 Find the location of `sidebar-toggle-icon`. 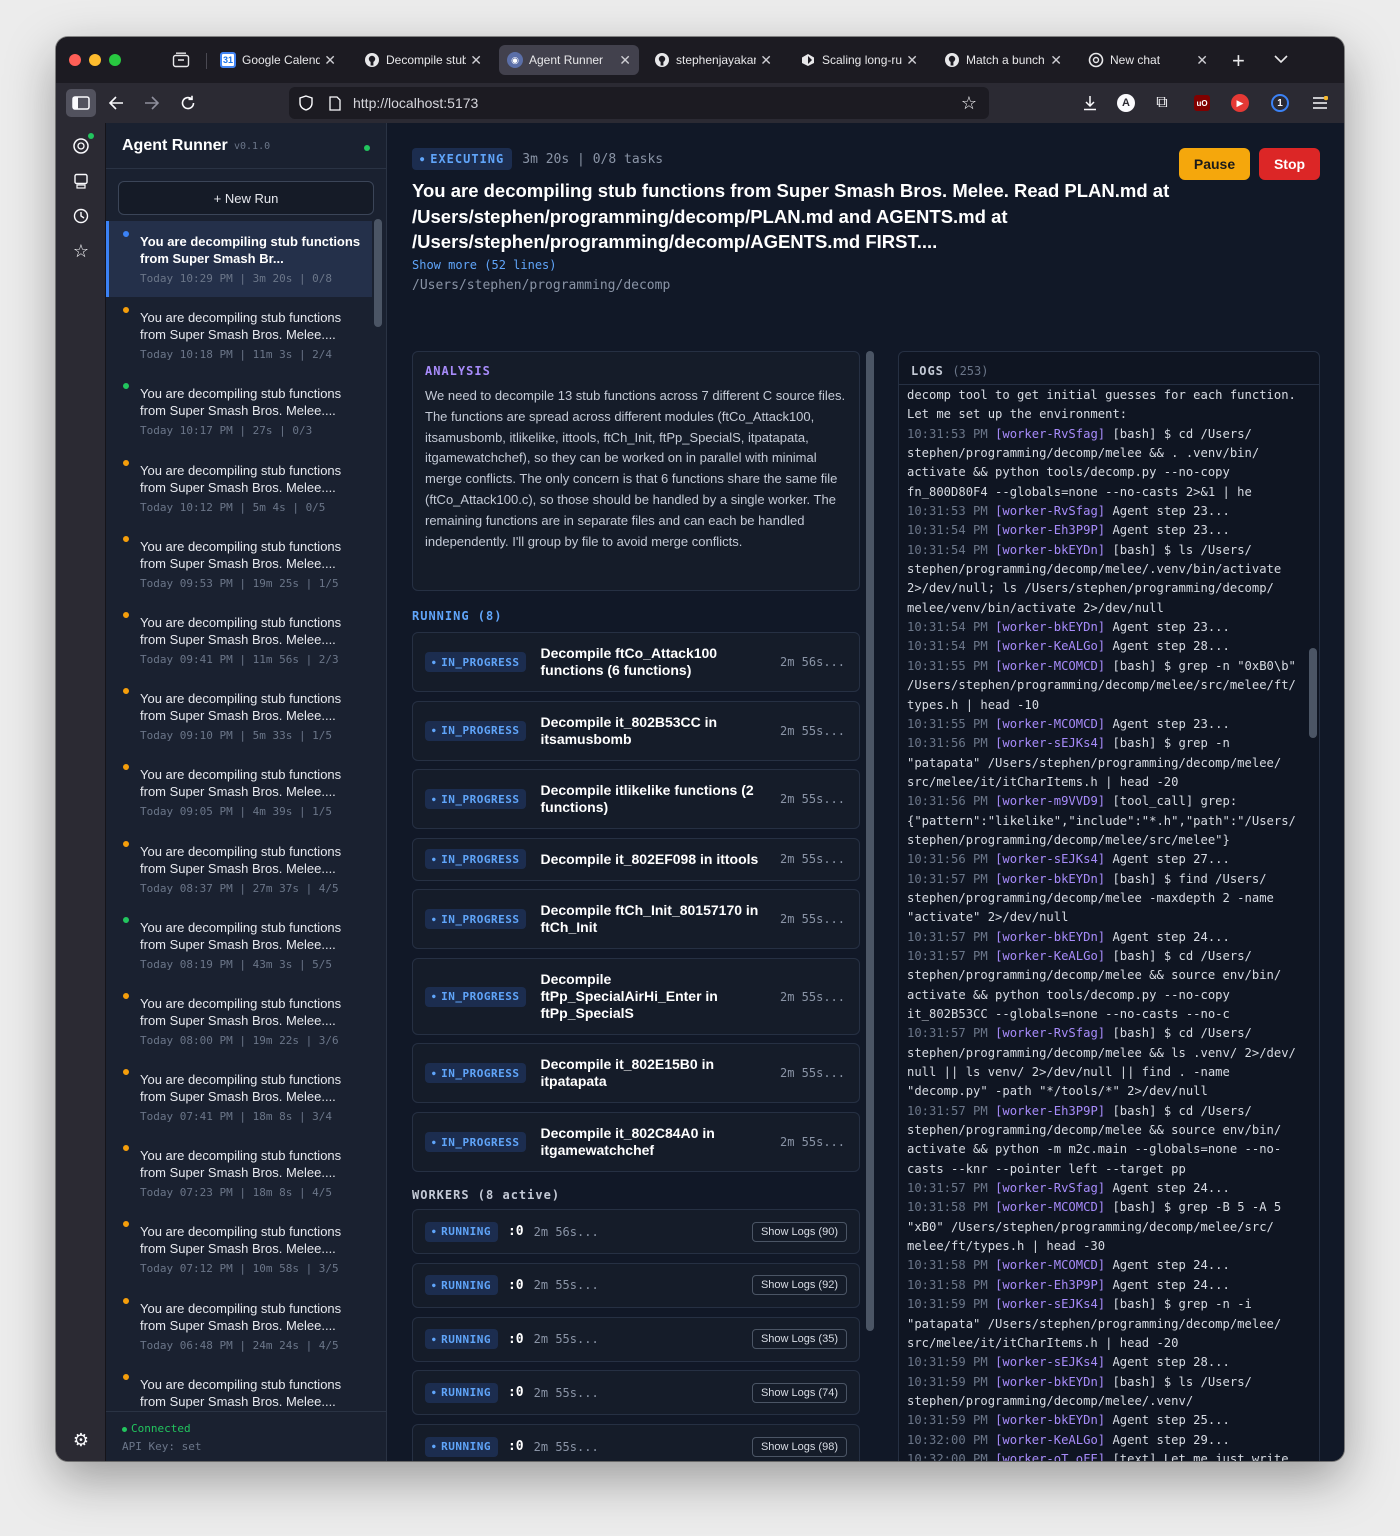

sidebar-toggle-icon is located at coordinates (81, 103).